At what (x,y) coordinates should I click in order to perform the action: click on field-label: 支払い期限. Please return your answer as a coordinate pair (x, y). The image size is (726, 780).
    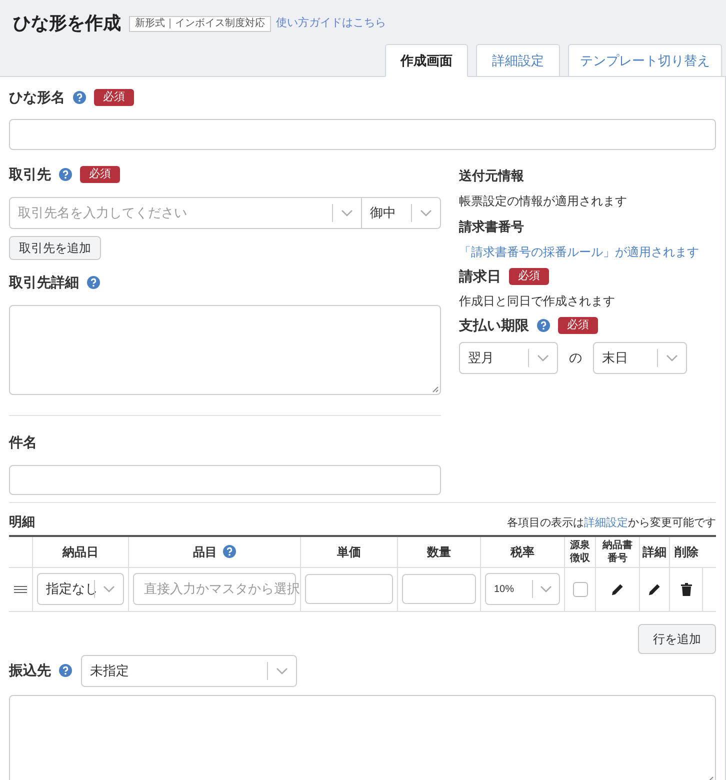
    Looking at the image, I should click on (494, 325).